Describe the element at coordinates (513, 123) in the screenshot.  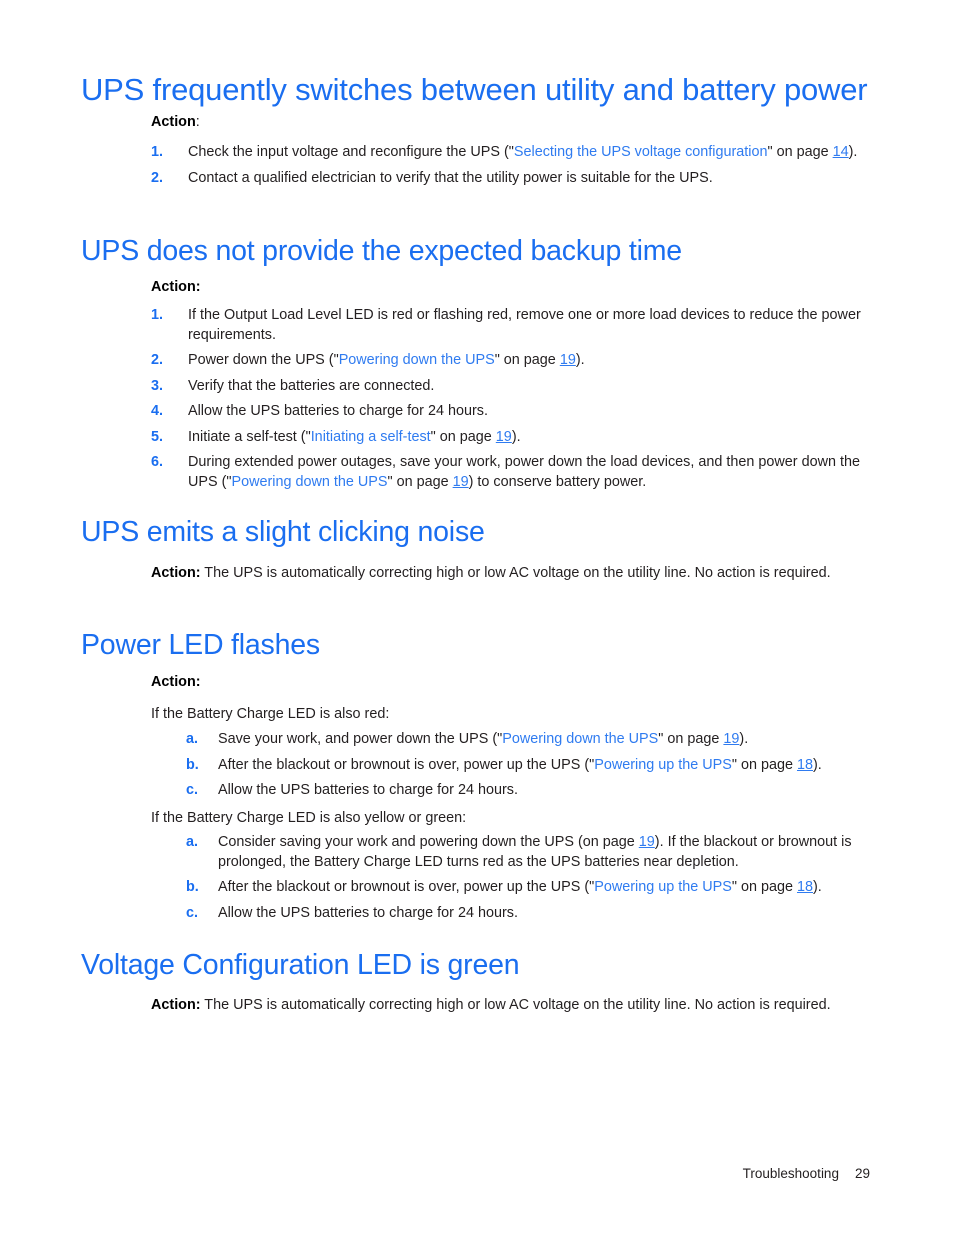
I see `action-label-block-1: Action:` at that location.